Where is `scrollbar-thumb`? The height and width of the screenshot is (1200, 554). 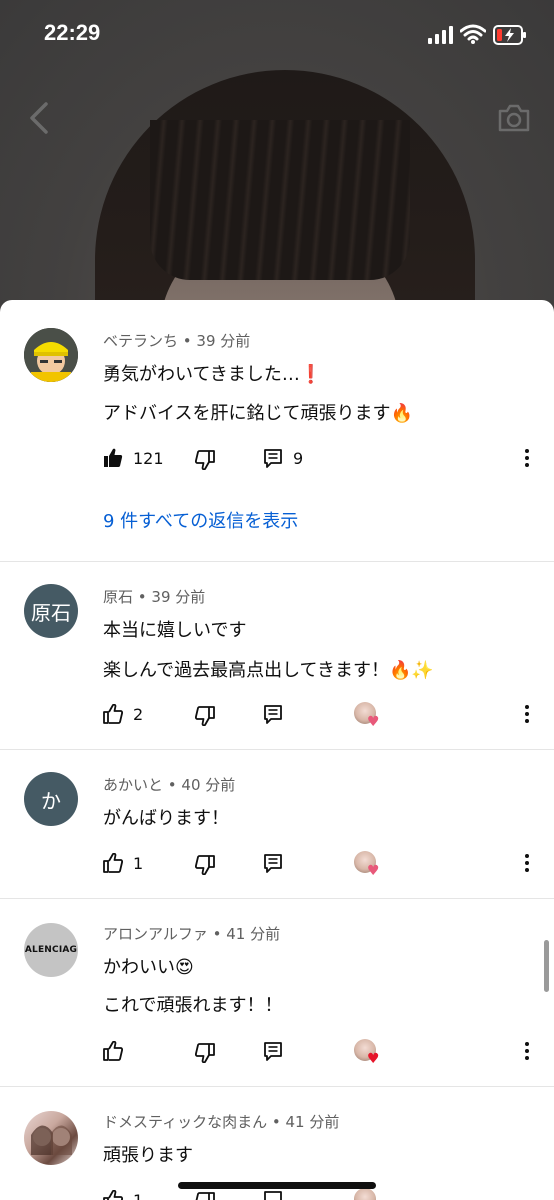
scrollbar-thumb is located at coordinates (546, 966).